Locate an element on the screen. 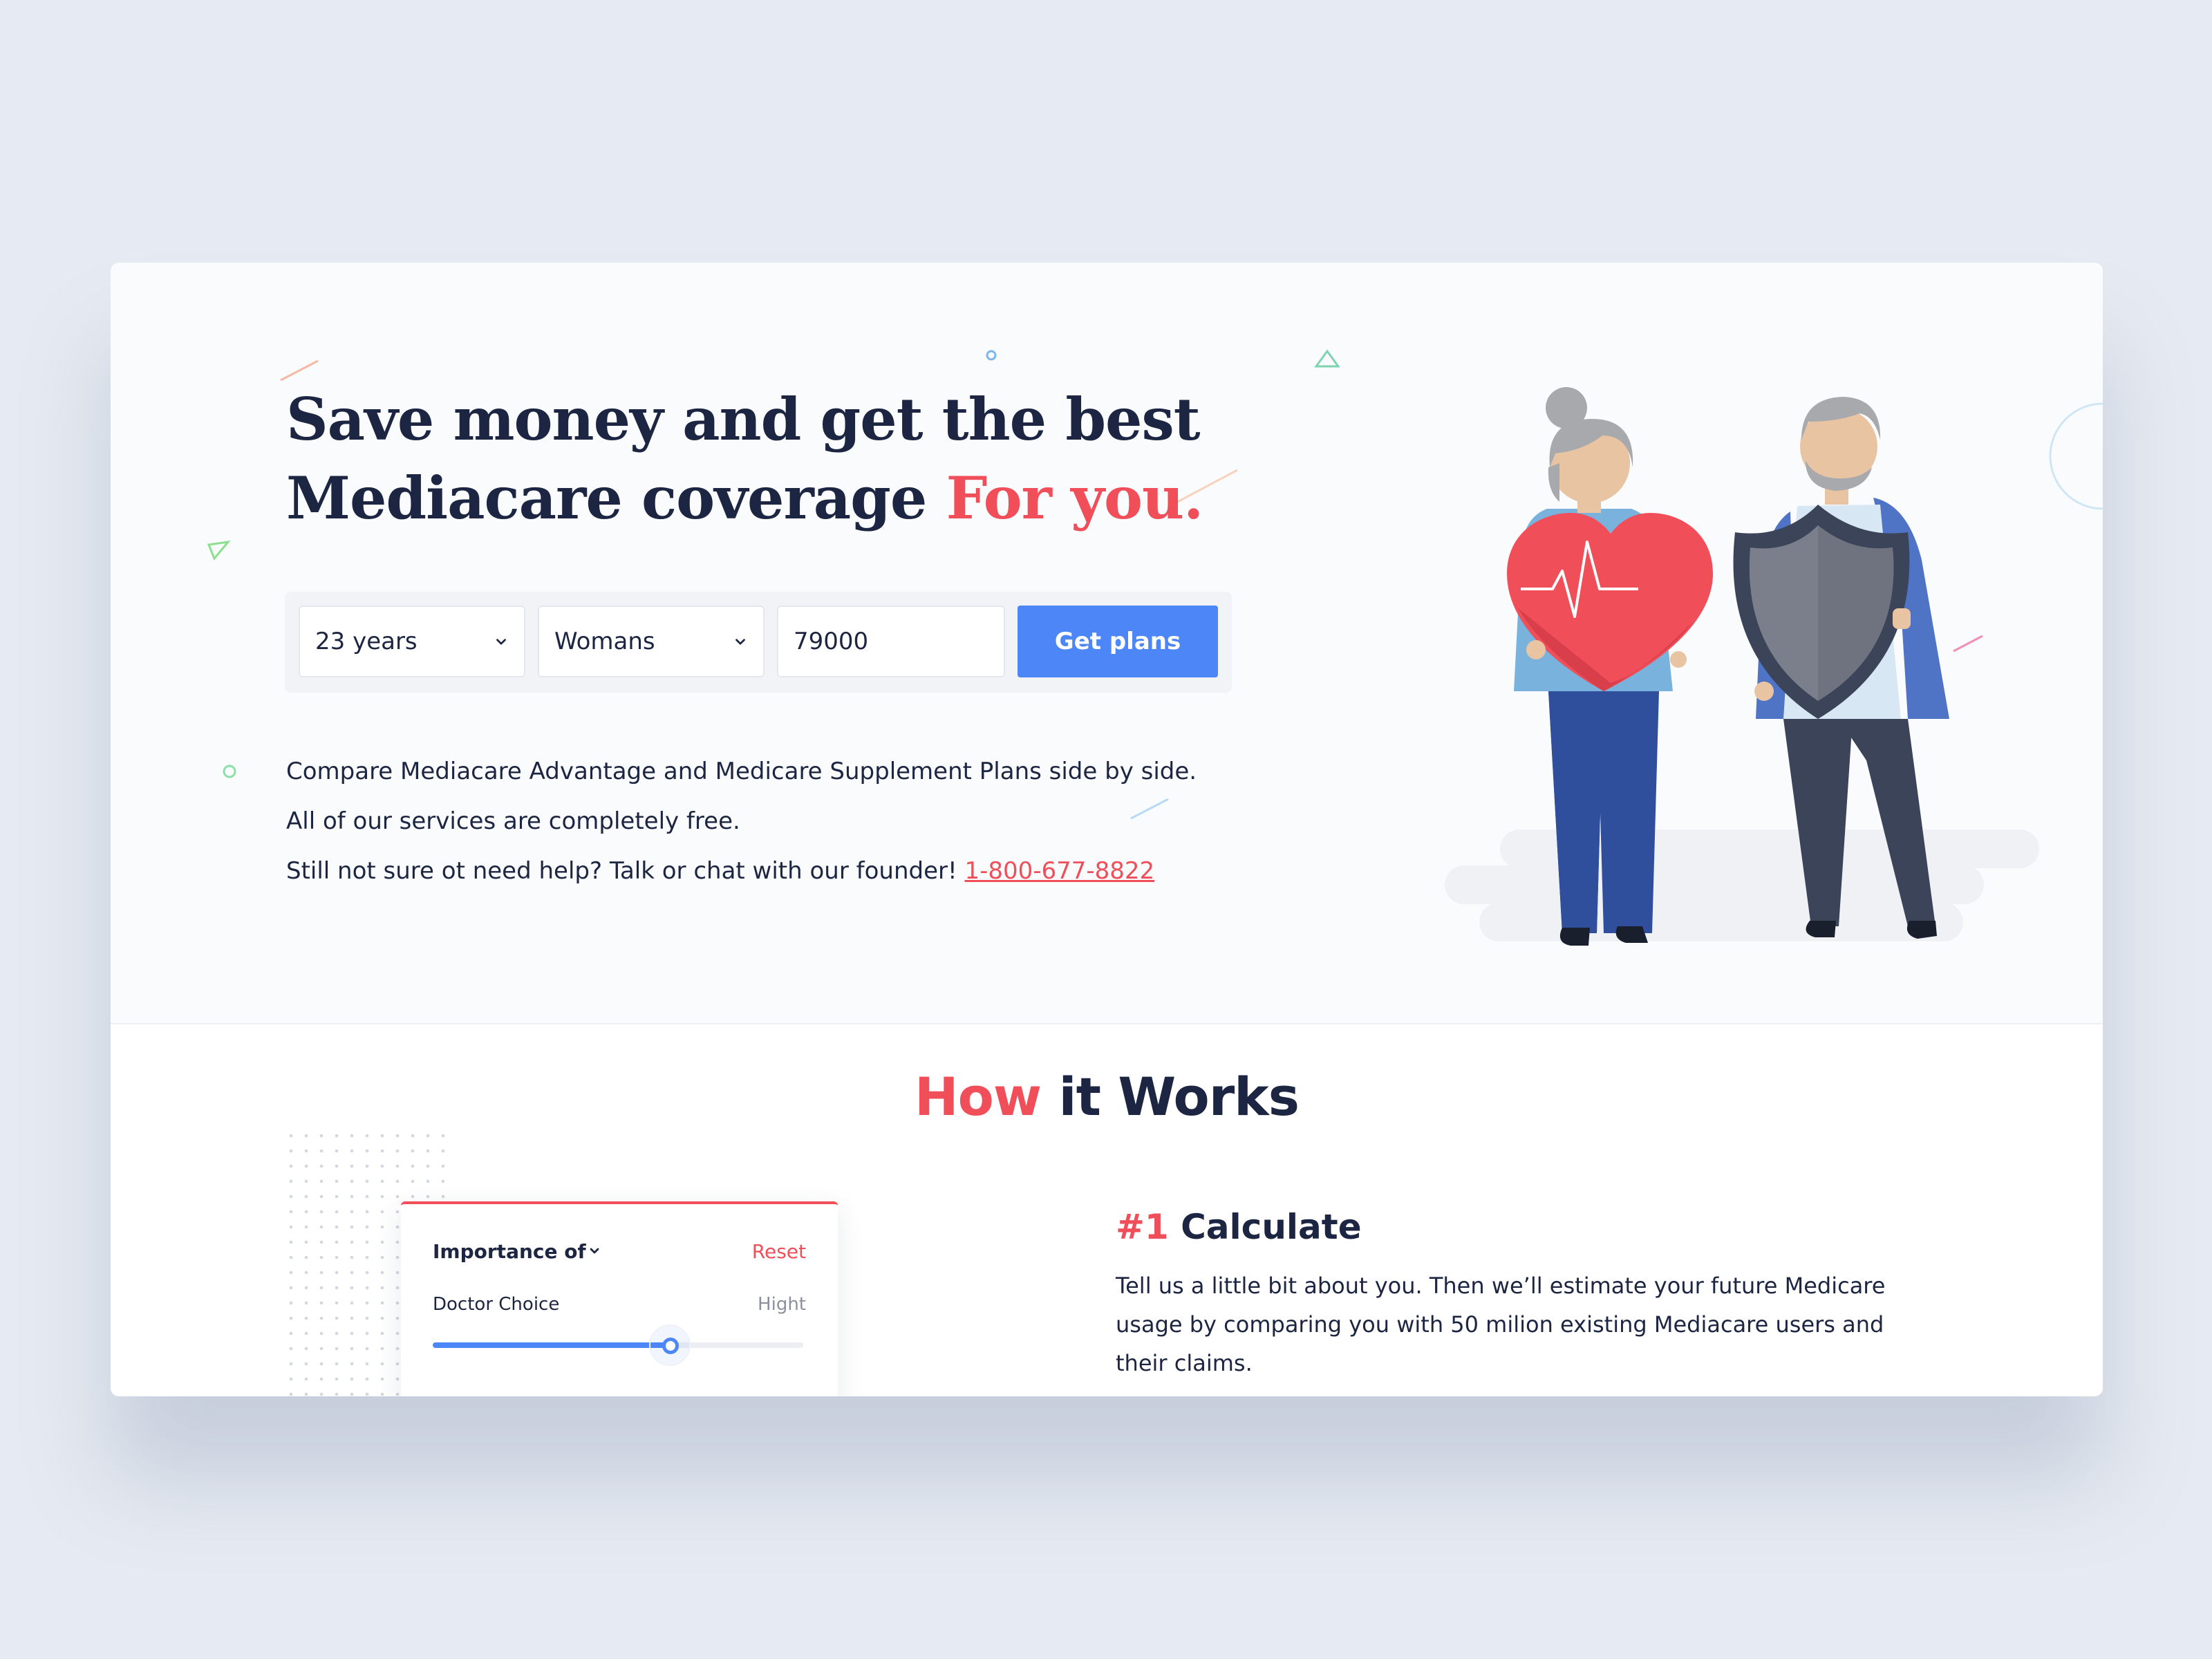  importance-dropdown: Importance of is located at coordinates (509, 1251).